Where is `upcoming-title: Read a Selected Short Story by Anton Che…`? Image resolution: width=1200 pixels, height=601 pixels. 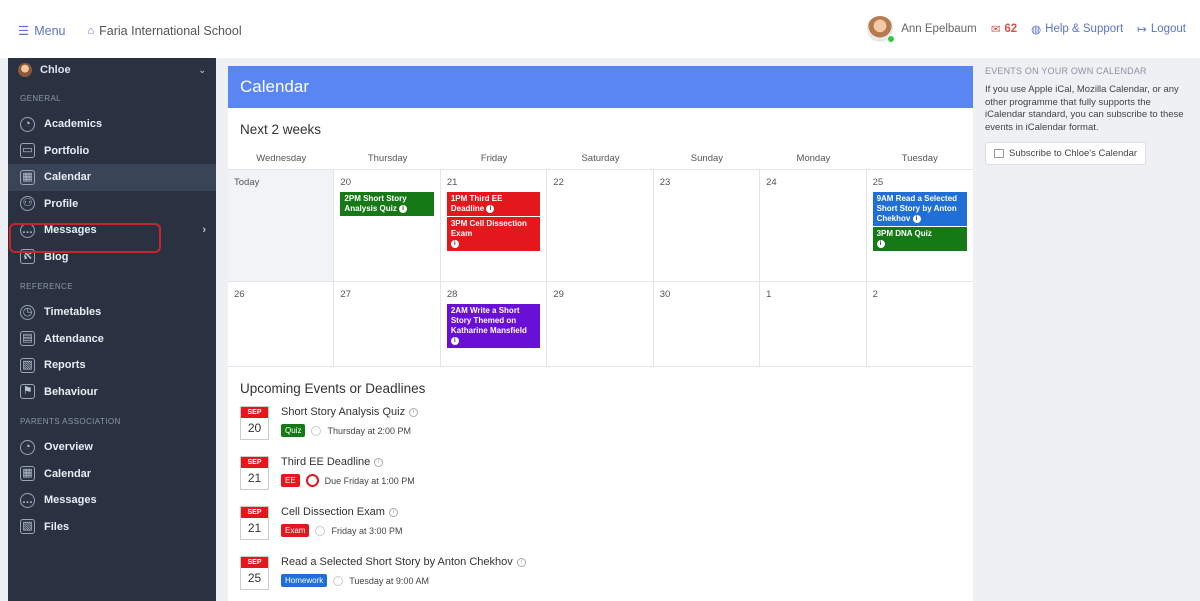 upcoming-title: Read a Selected Short Story by Anton Che… is located at coordinates (397, 562).